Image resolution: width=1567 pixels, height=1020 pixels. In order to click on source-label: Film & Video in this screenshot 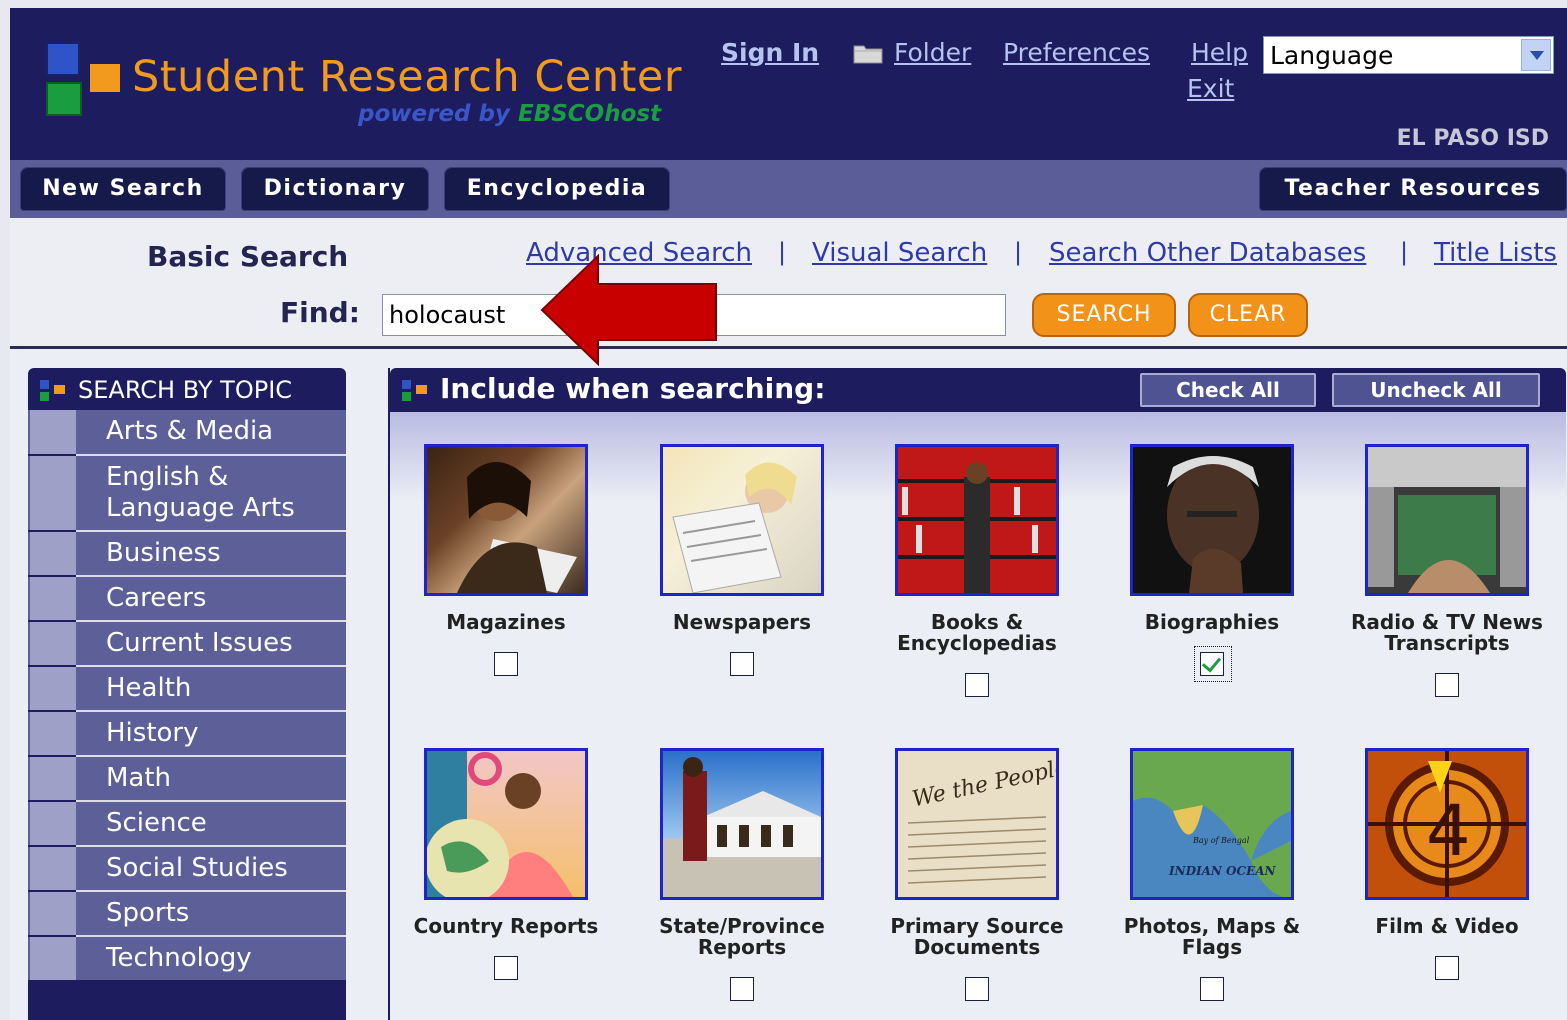, I will do `click(1447, 926)`.